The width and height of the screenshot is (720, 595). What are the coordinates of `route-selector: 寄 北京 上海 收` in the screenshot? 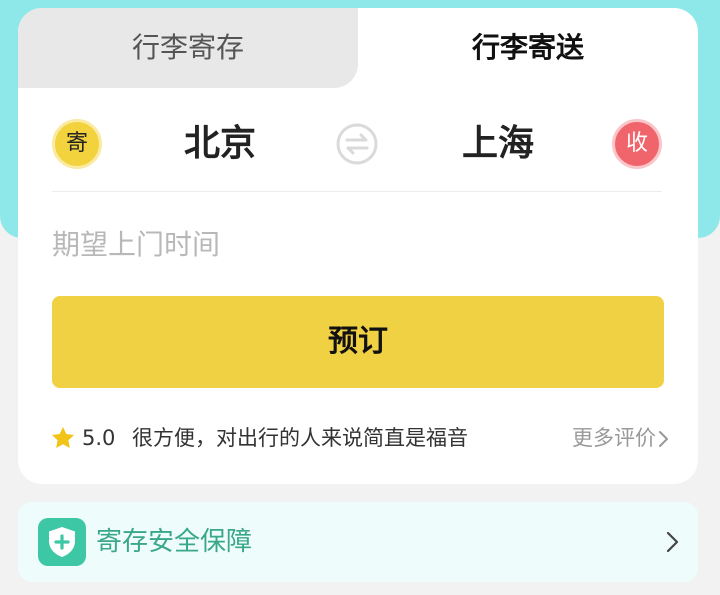 It's located at (358, 144).